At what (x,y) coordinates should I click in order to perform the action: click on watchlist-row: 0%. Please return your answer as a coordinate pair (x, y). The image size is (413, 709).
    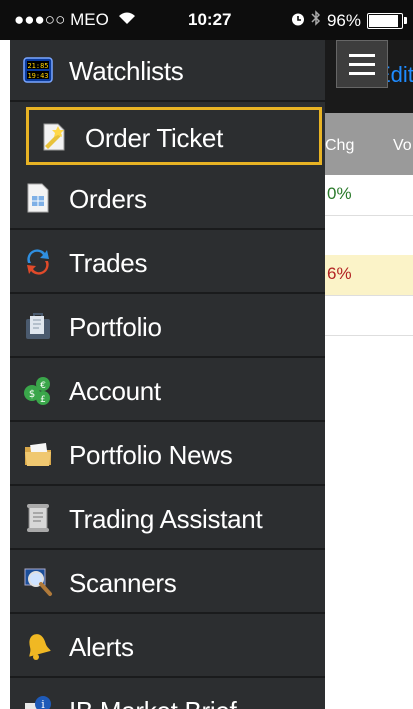
    Looking at the image, I should click on (369, 195).